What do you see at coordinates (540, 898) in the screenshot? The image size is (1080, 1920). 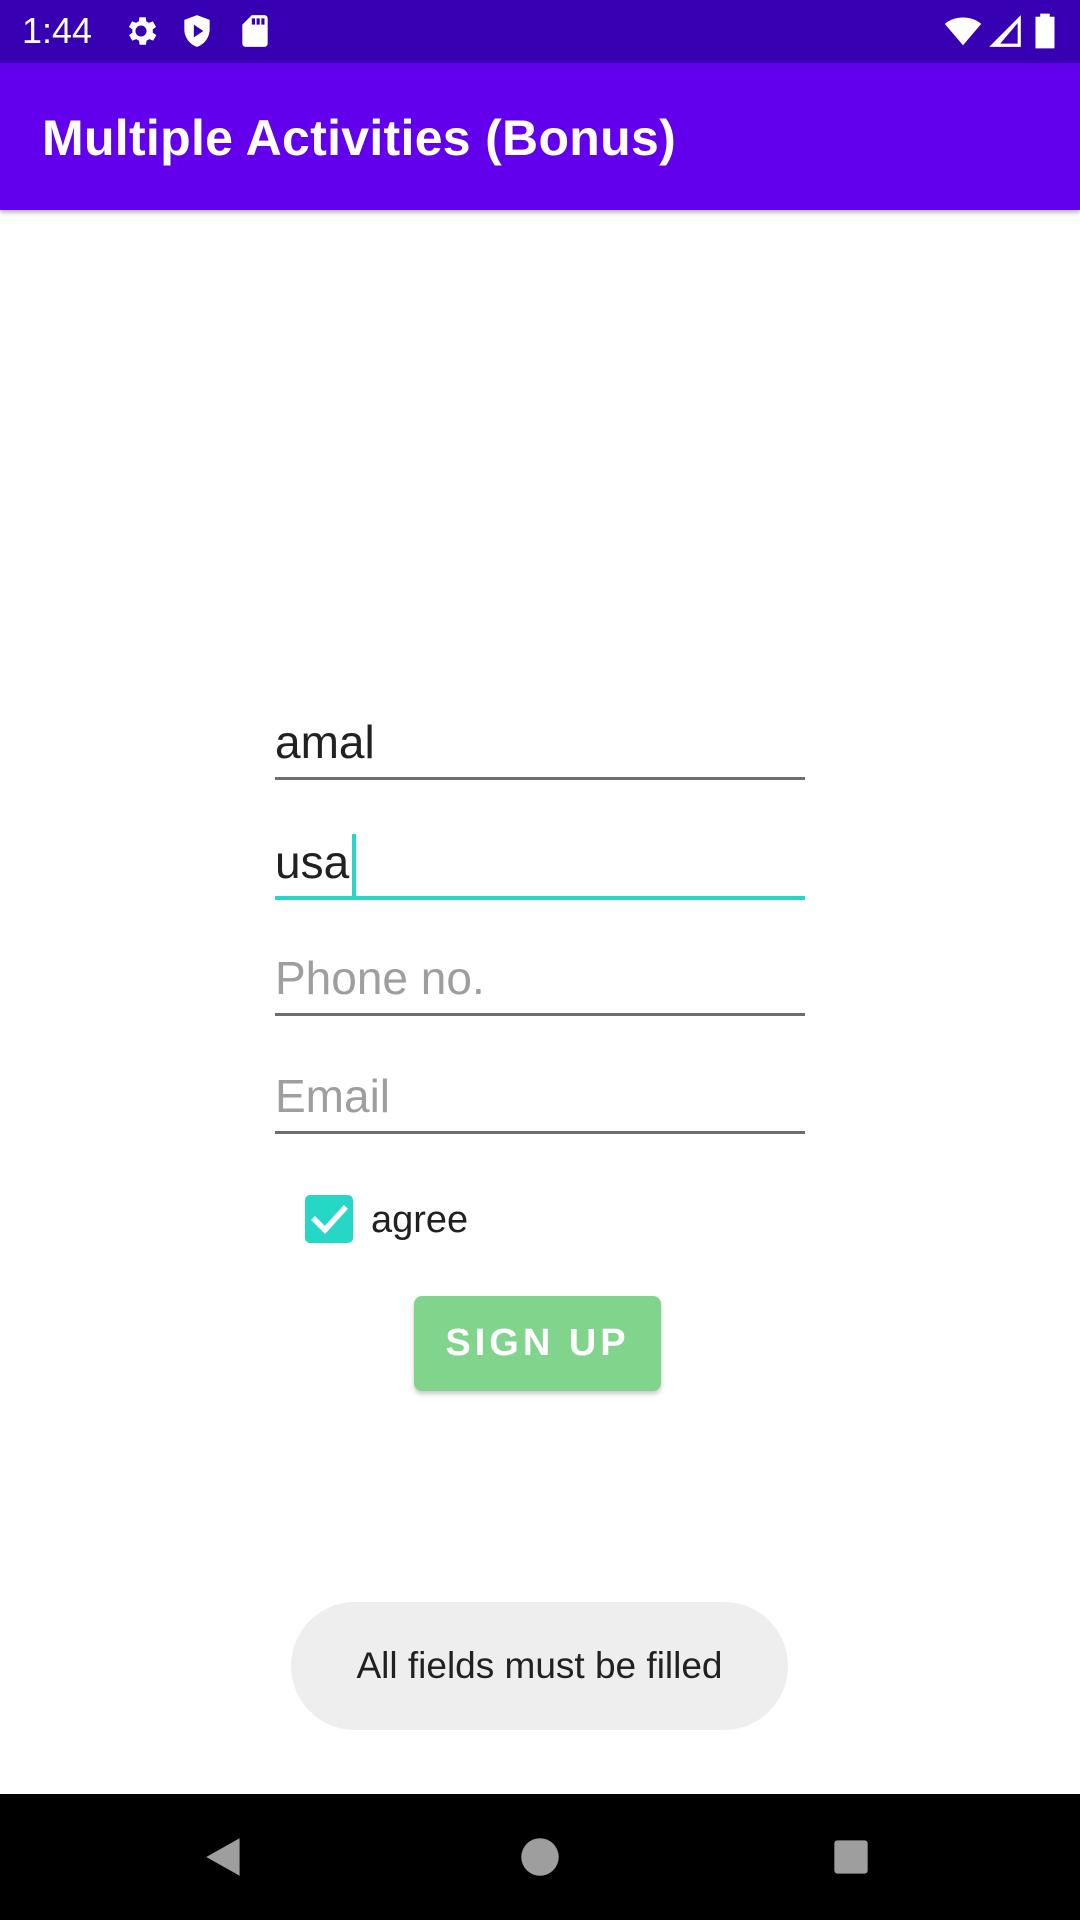 I see `country-underline` at bounding box center [540, 898].